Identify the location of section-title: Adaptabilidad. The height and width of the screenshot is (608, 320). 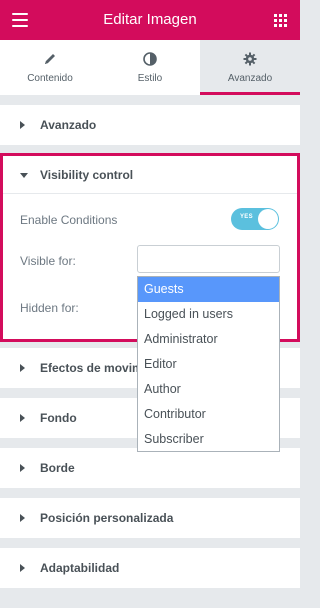
(80, 568).